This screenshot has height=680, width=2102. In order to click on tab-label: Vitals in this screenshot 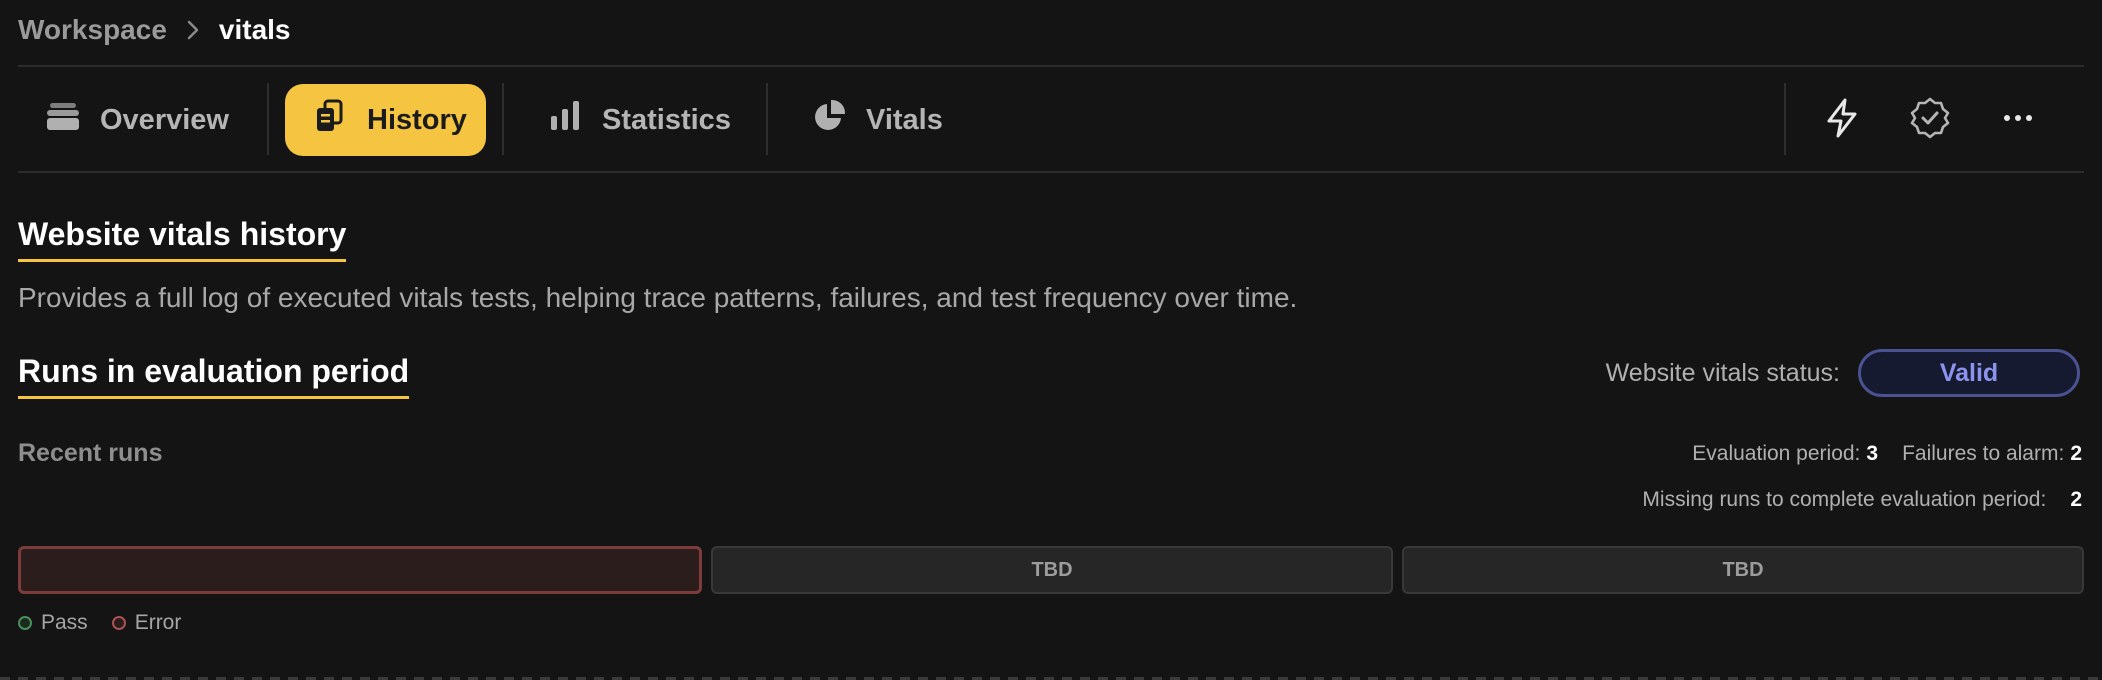, I will do `click(904, 119)`.